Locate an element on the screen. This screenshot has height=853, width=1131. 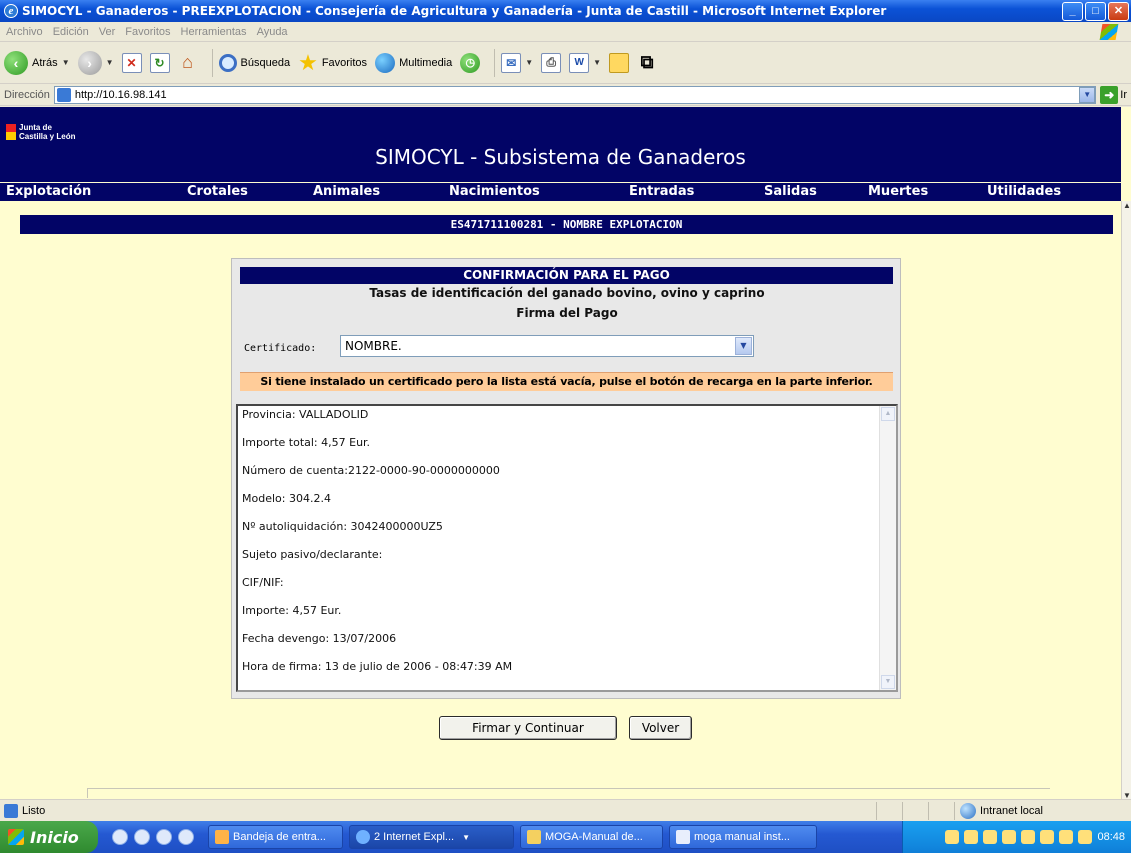
back-dropdown-icon: ▼ is located at coordinates (66, 62).